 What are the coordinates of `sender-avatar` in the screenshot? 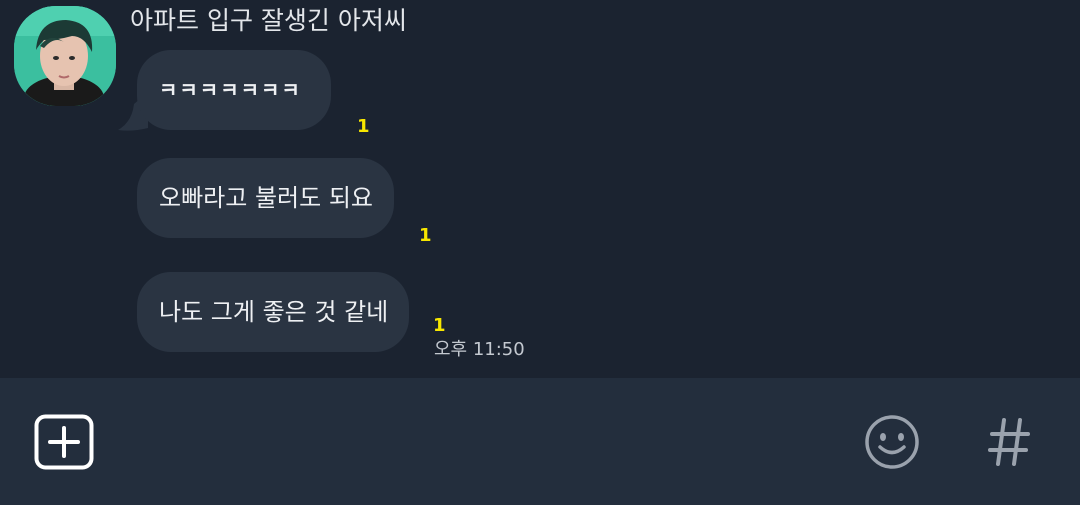 It's located at (65, 56).